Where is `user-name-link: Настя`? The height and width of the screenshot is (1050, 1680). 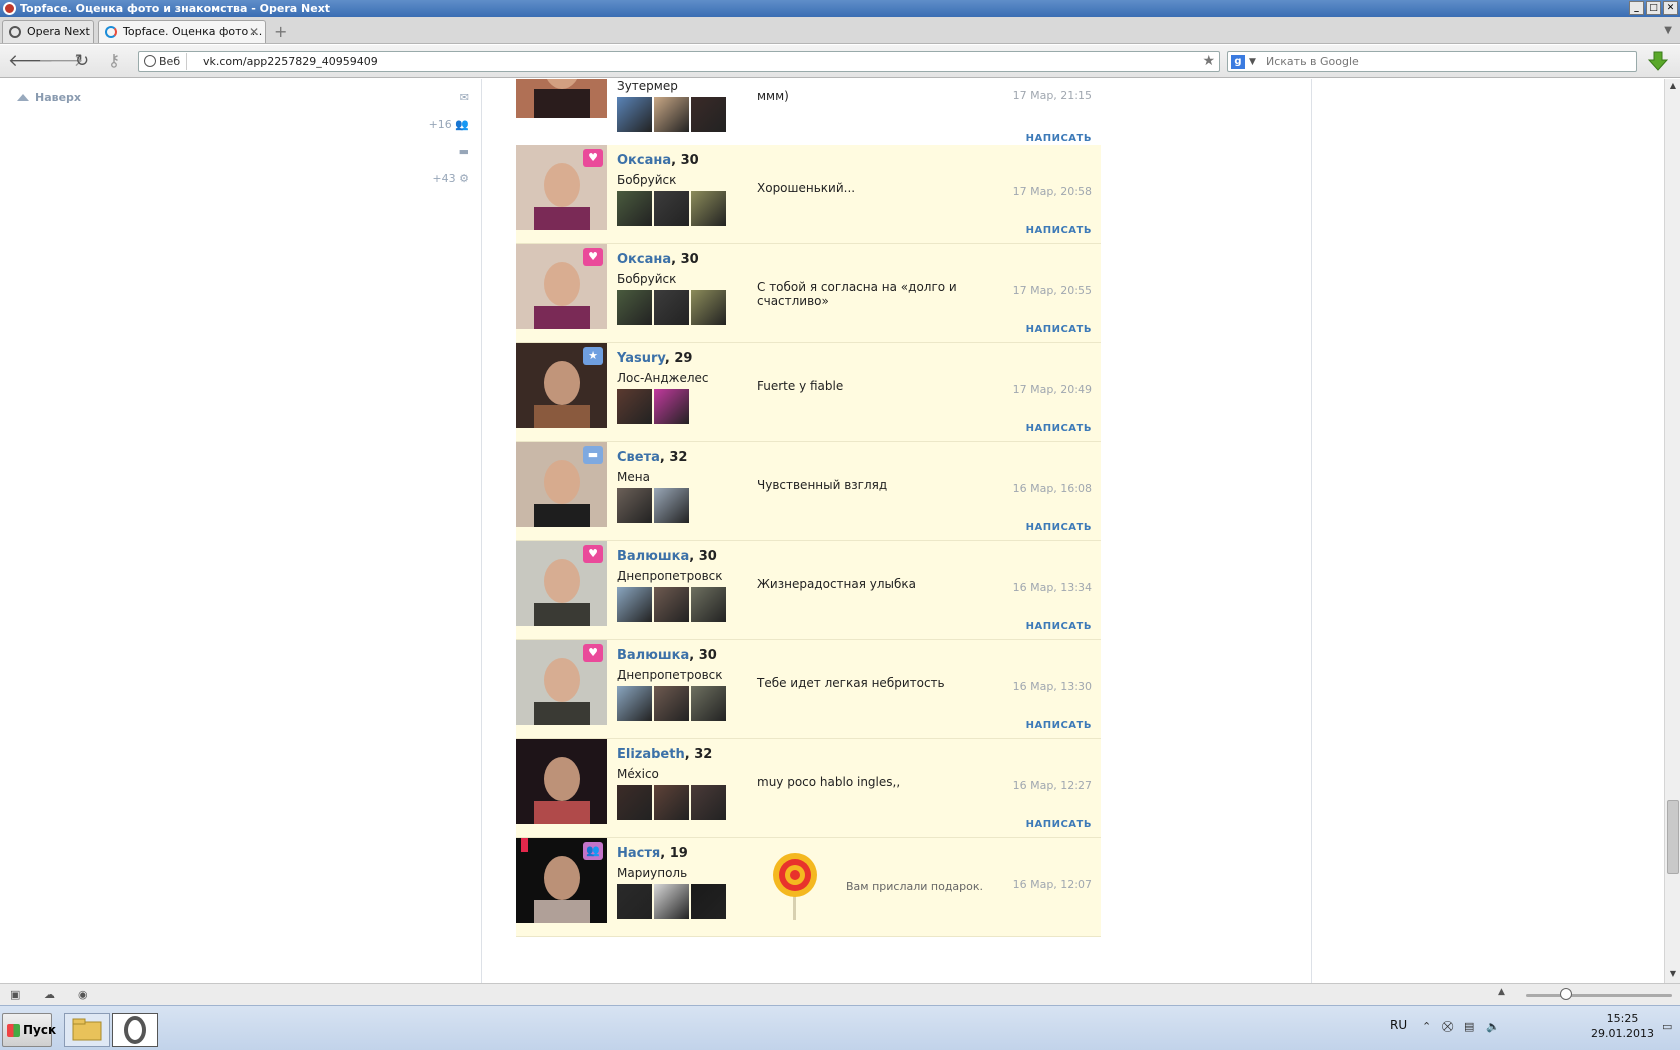 user-name-link: Настя is located at coordinates (638, 853).